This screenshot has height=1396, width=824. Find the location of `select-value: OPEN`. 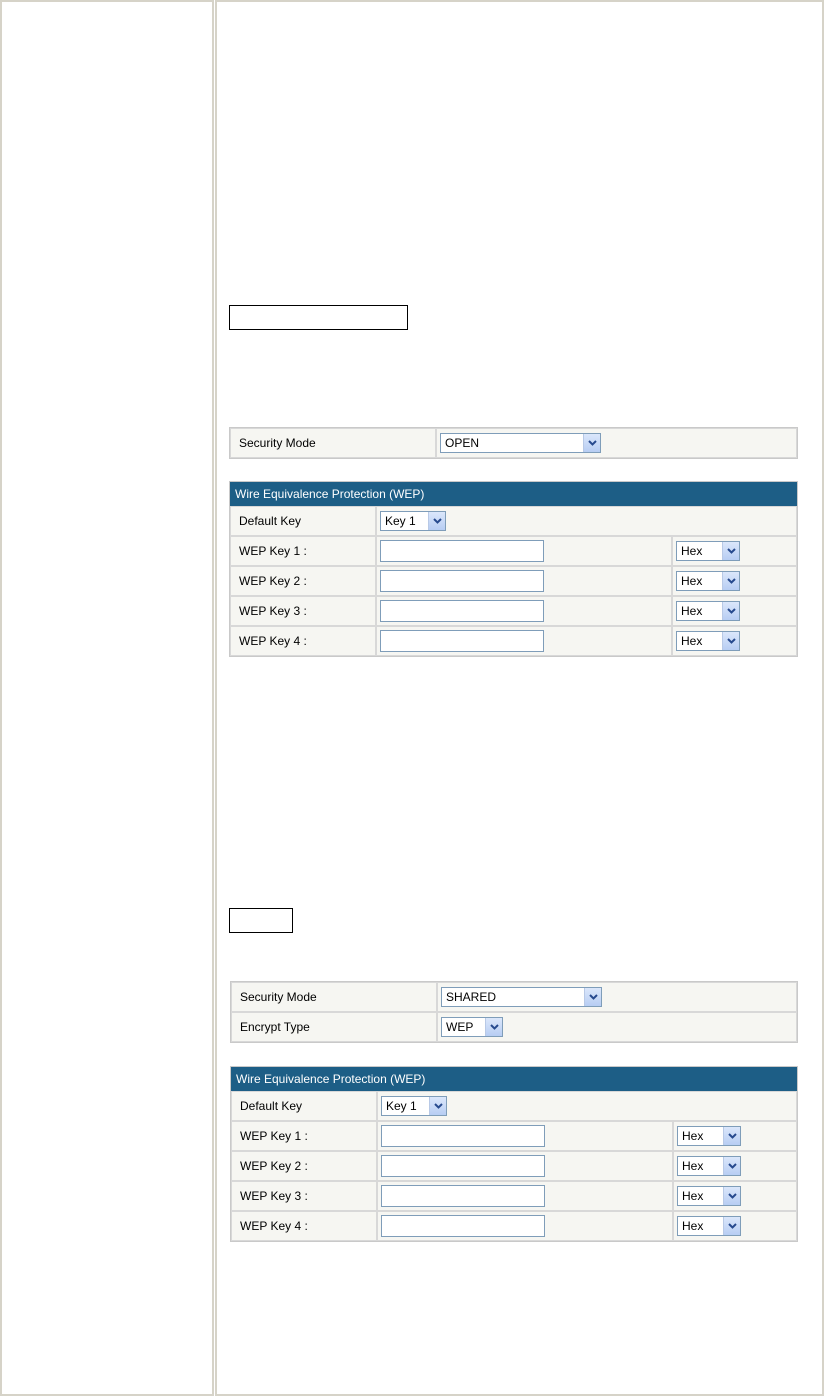

select-value: OPEN is located at coordinates (462, 443).